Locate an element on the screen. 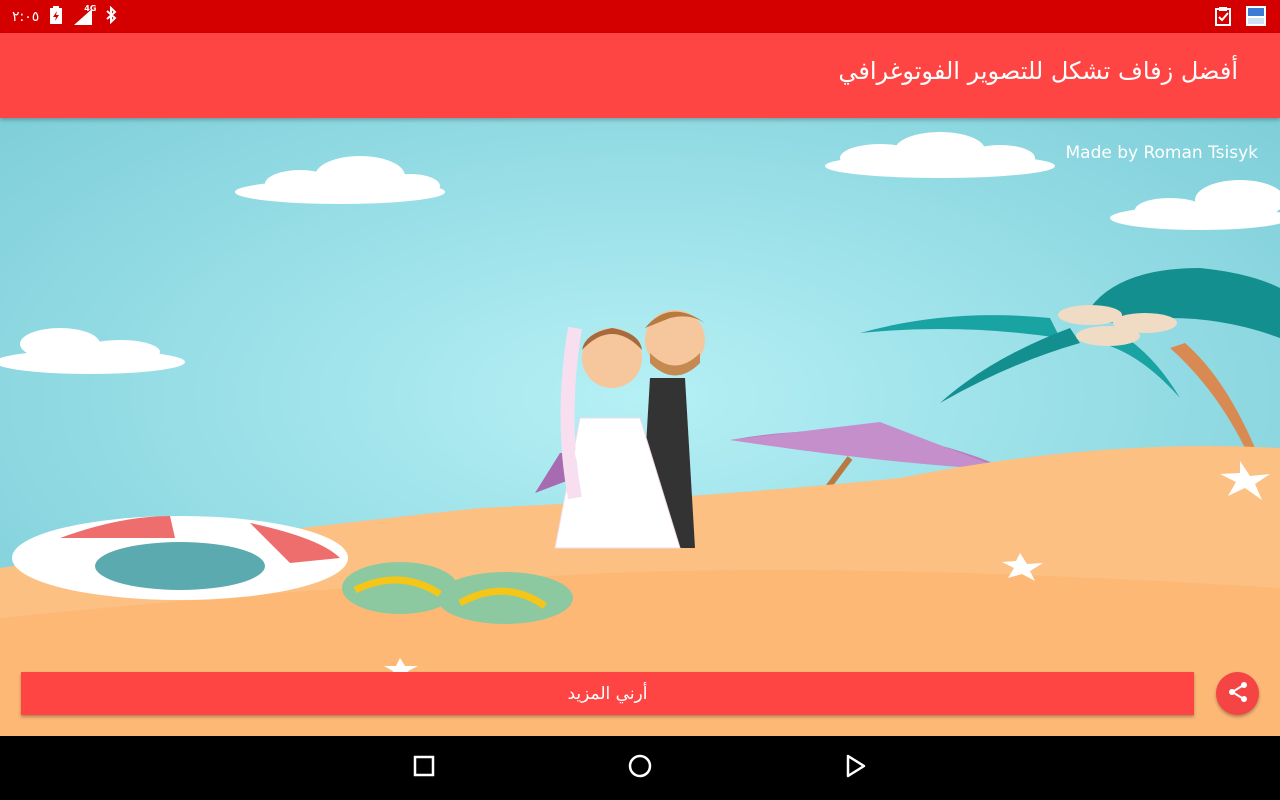  clock: ٢:٠٥ is located at coordinates (26, 17).